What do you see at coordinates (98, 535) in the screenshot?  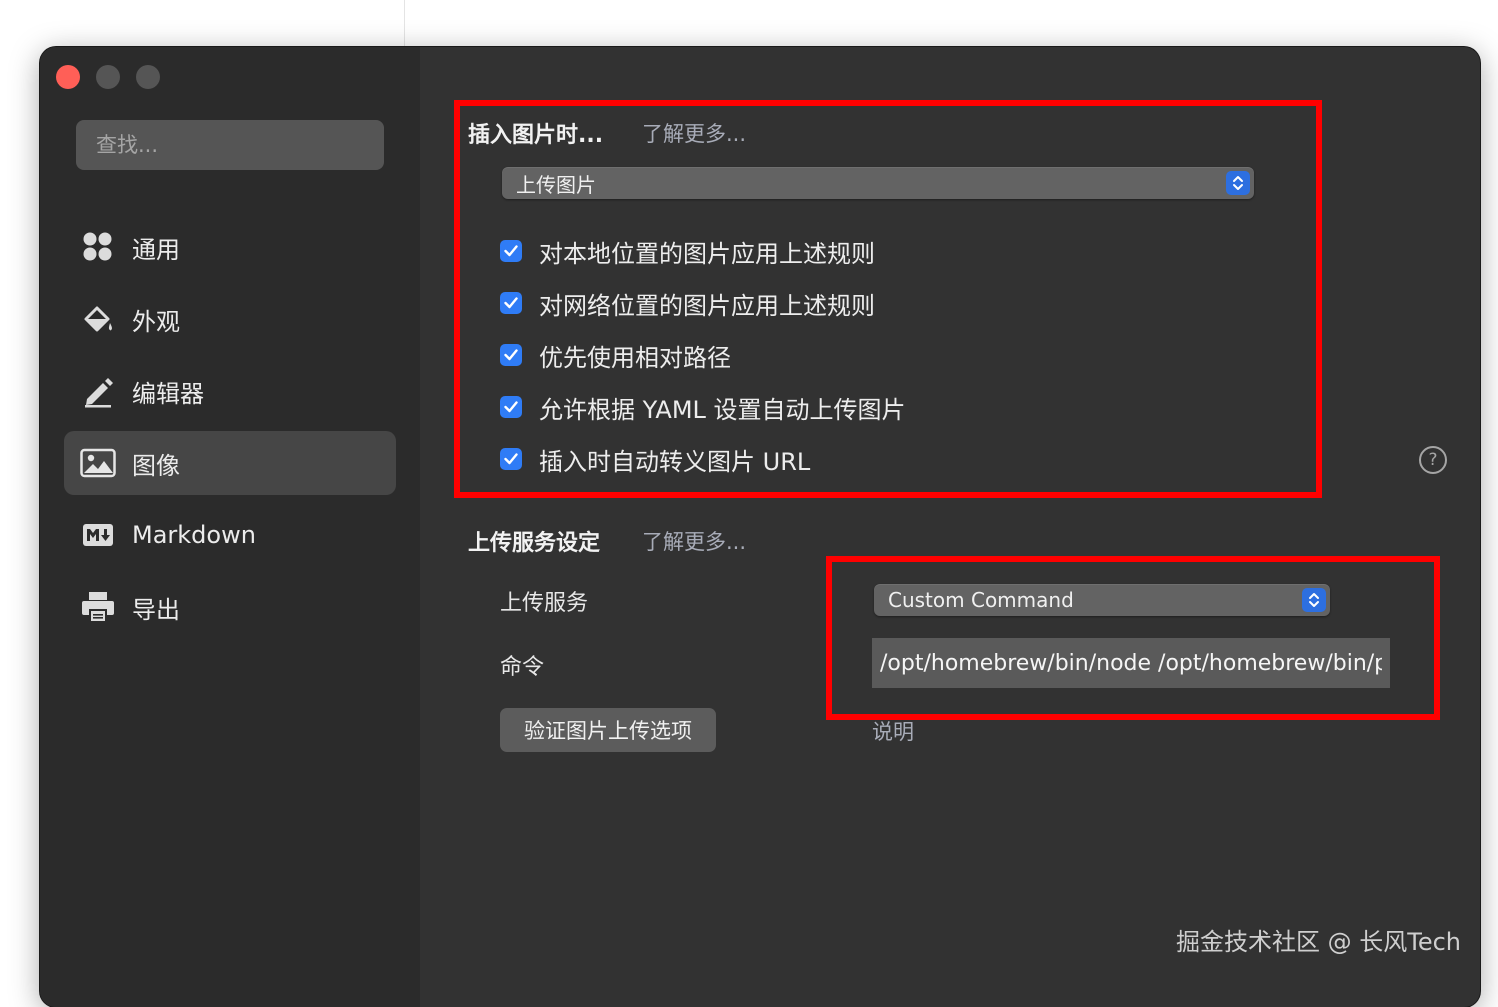 I see `markdown-icon` at bounding box center [98, 535].